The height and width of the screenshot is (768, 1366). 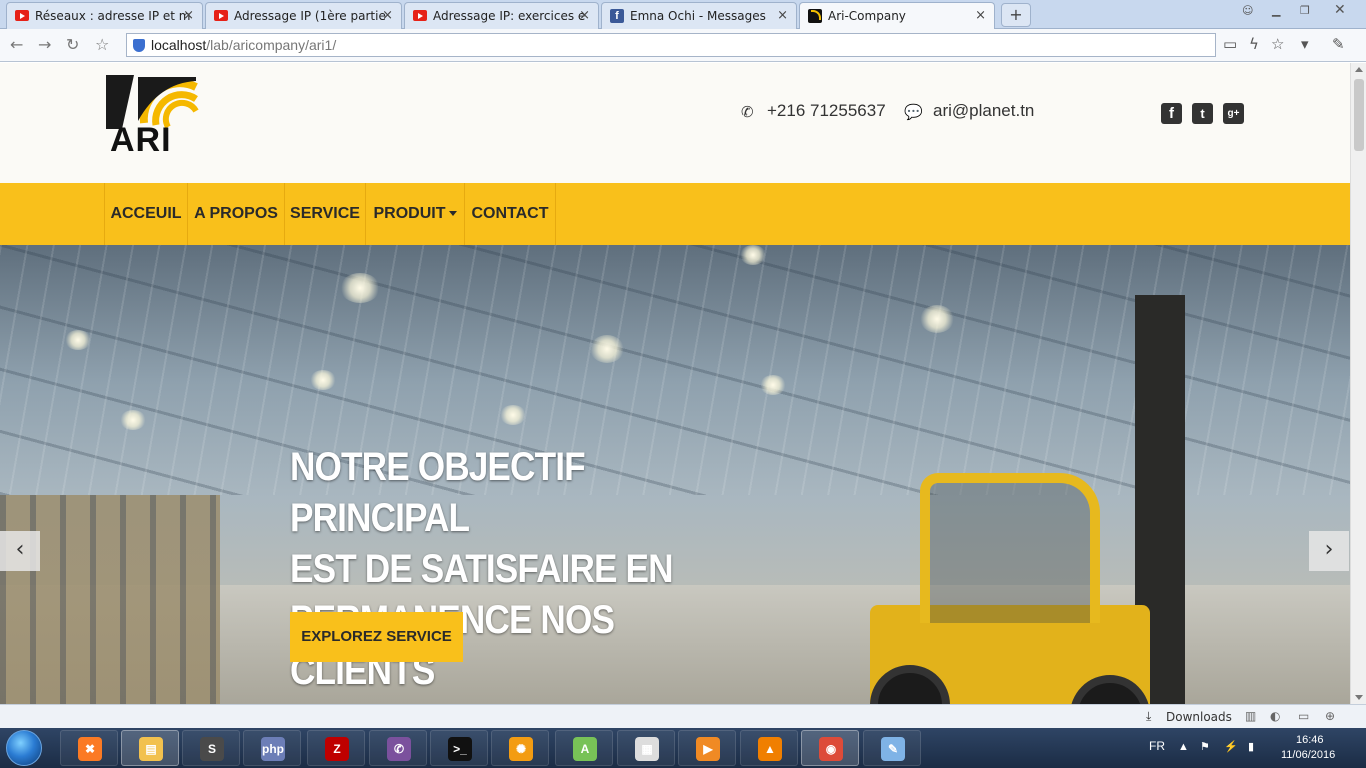 What do you see at coordinates (815, 16) in the screenshot?
I see `ari-icon` at bounding box center [815, 16].